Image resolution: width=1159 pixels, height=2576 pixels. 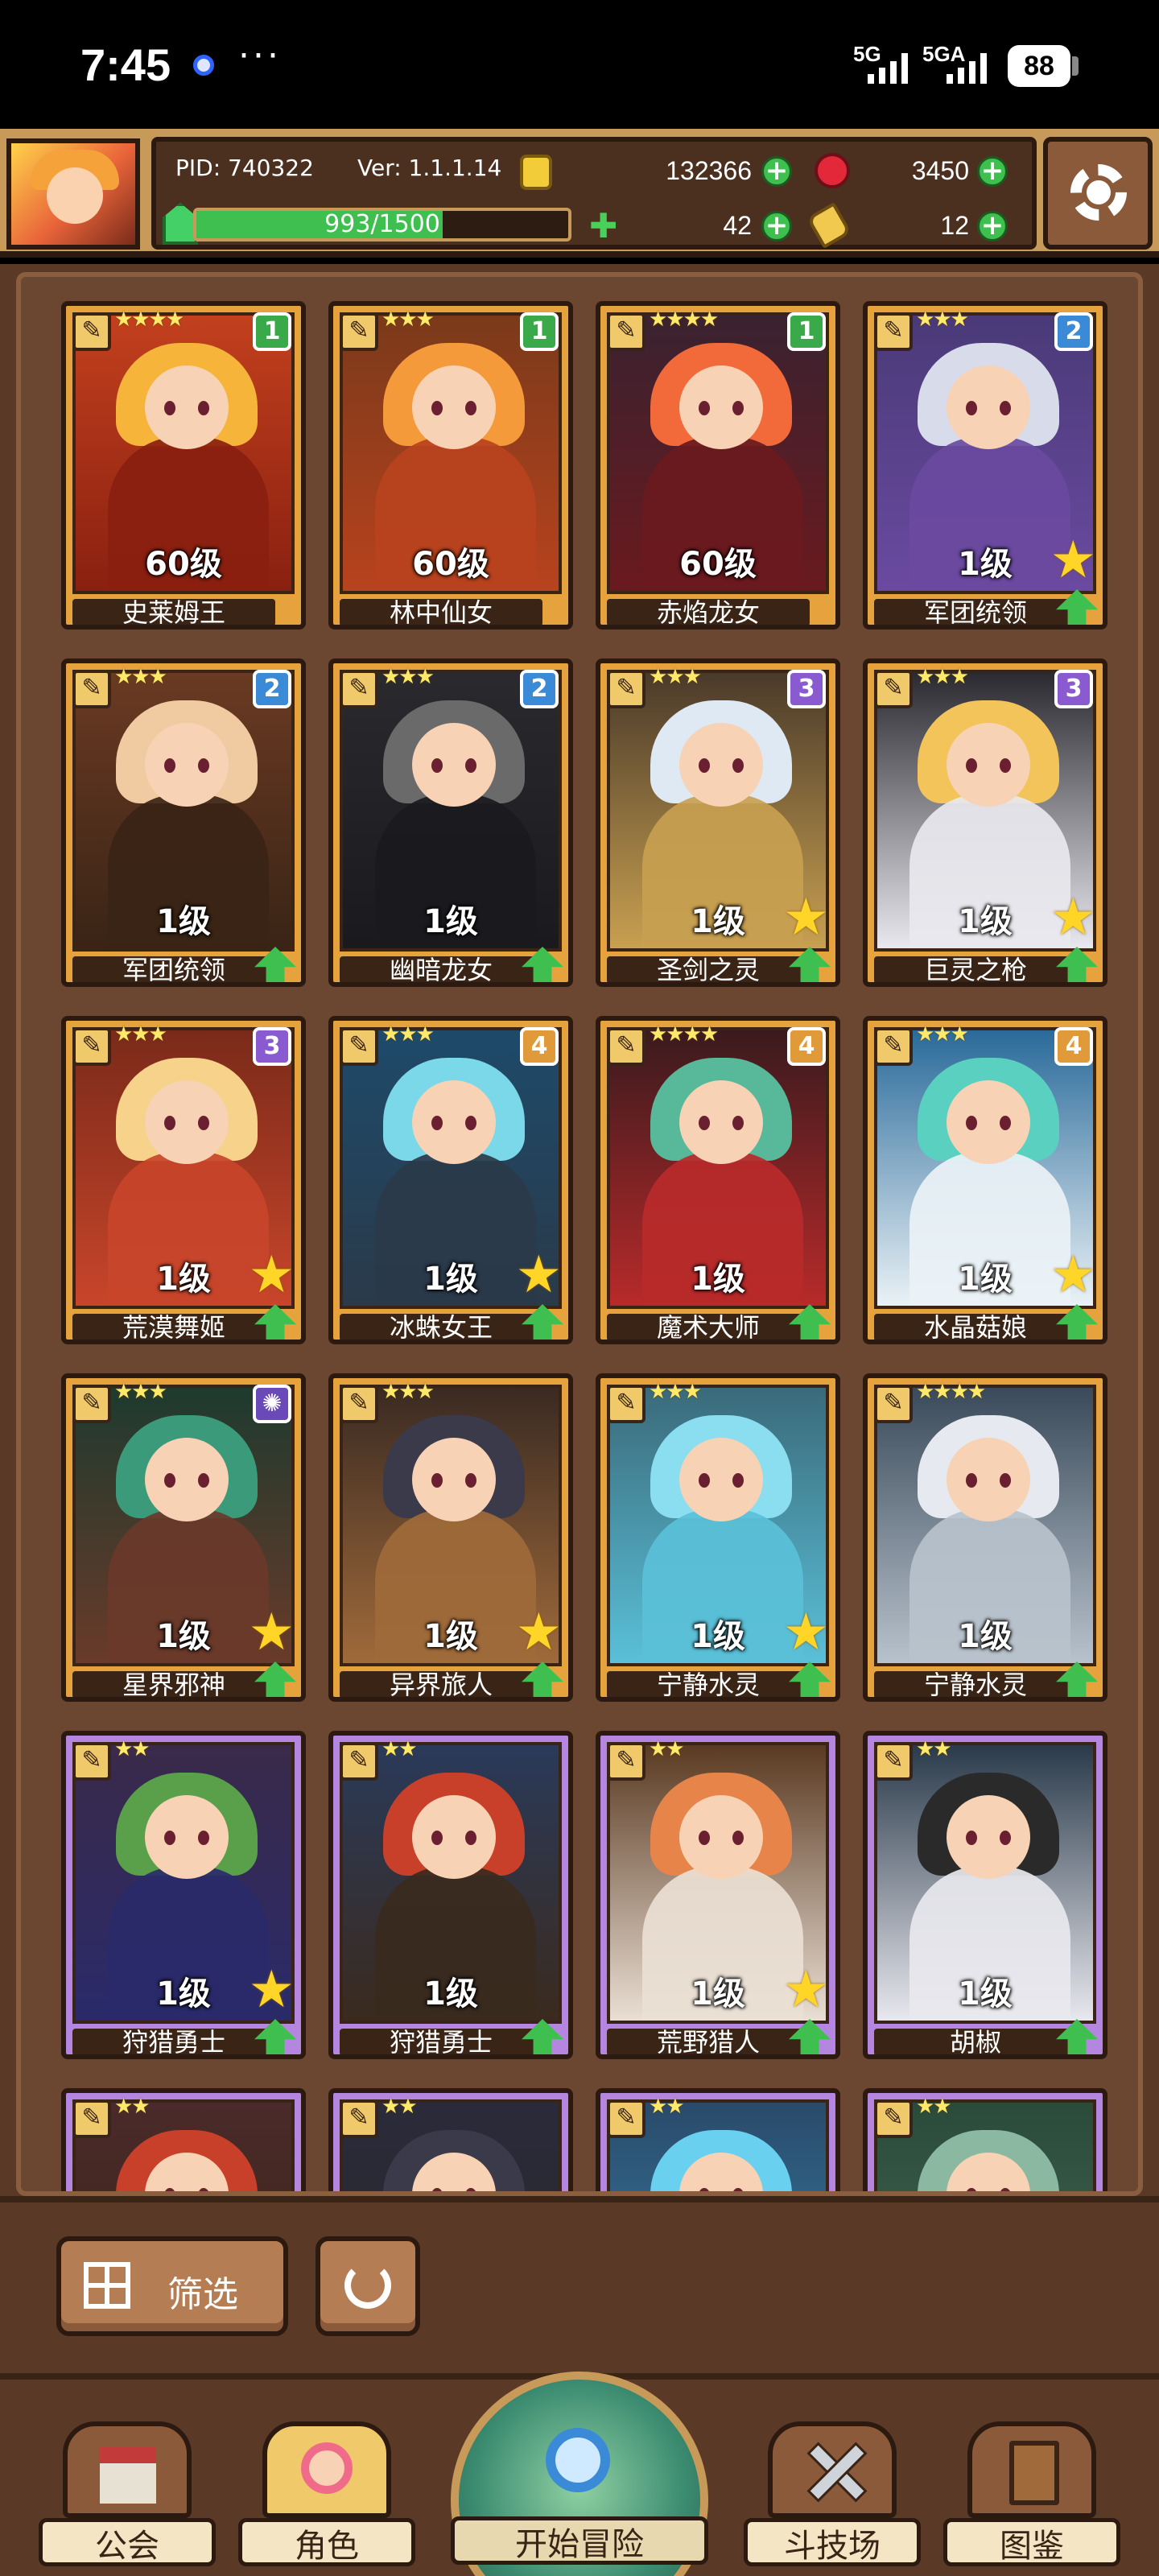 What do you see at coordinates (368, 2286) in the screenshot?
I see `refresh-button` at bounding box center [368, 2286].